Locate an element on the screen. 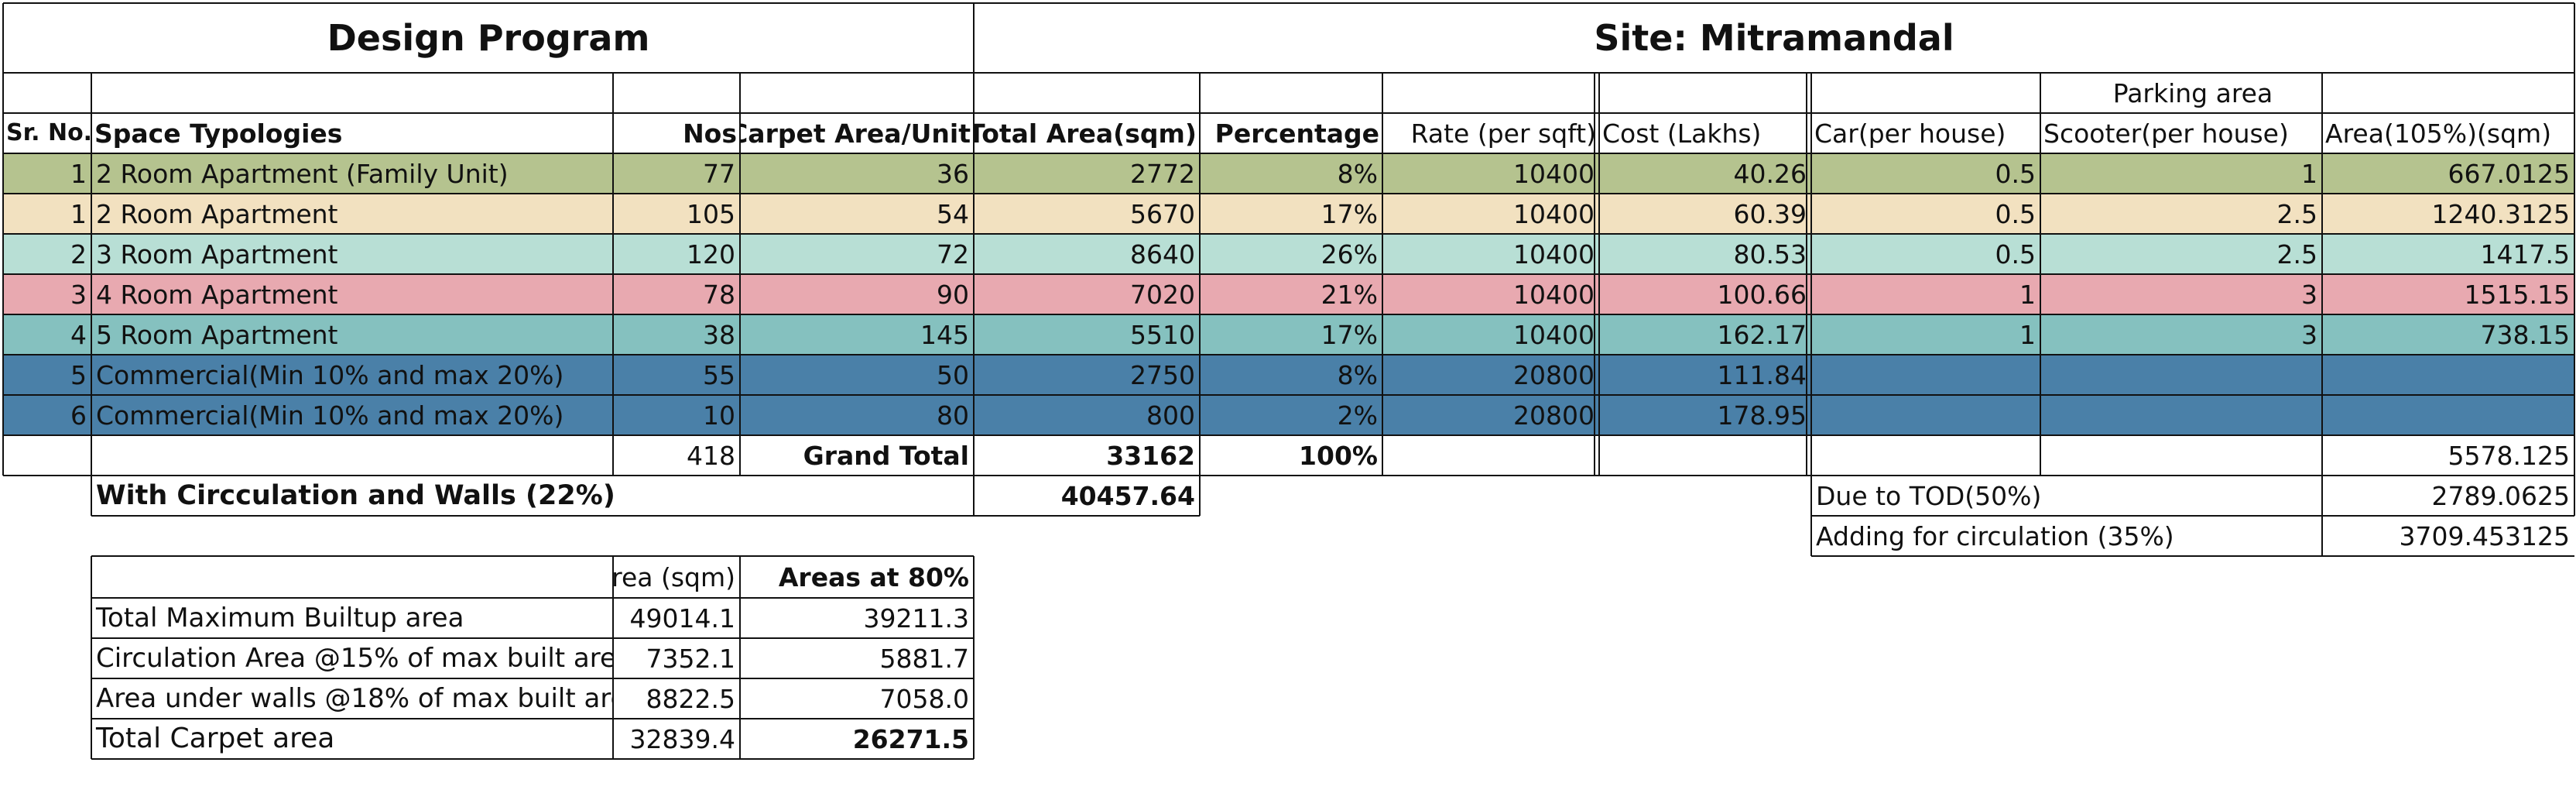  summary-header-area: Area (sqm) is located at coordinates (674, 576).